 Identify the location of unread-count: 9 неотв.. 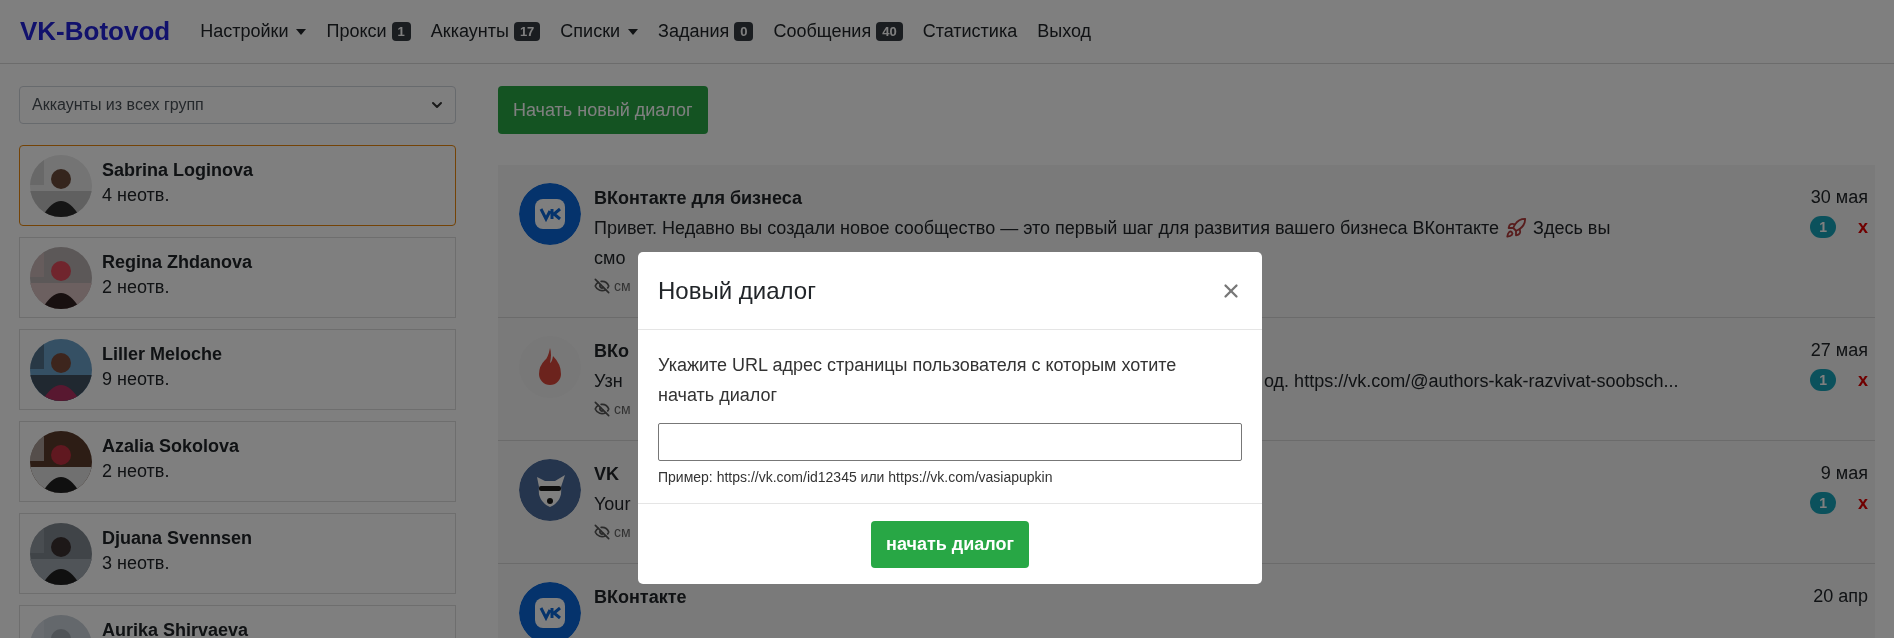
(136, 379).